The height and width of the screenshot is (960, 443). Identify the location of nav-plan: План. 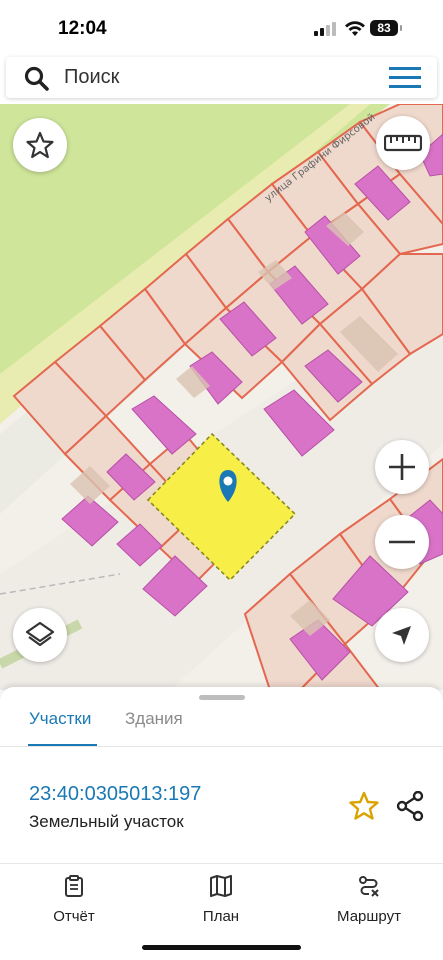
(221, 900).